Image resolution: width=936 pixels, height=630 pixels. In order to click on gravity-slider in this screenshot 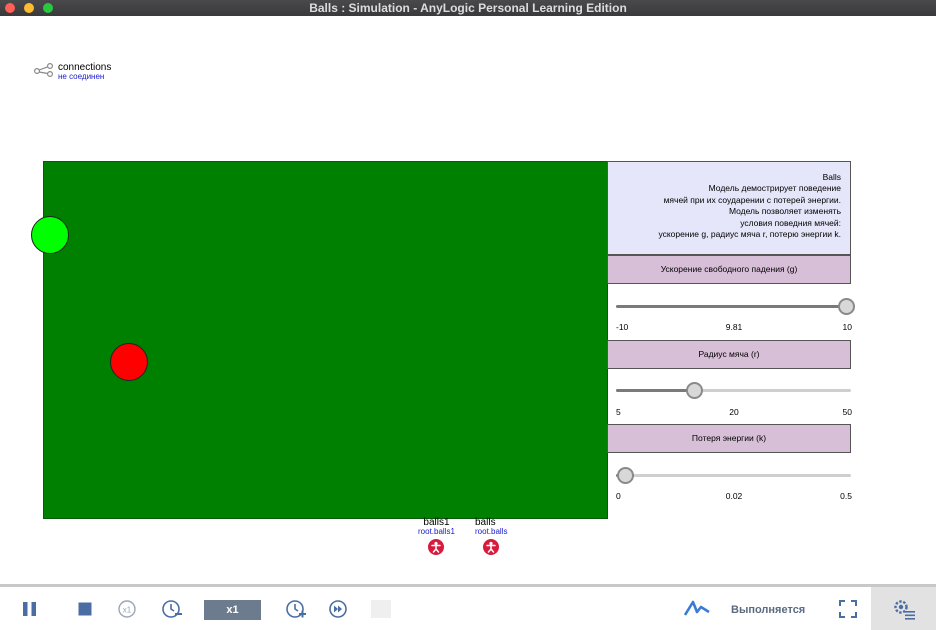, I will do `click(736, 307)`.